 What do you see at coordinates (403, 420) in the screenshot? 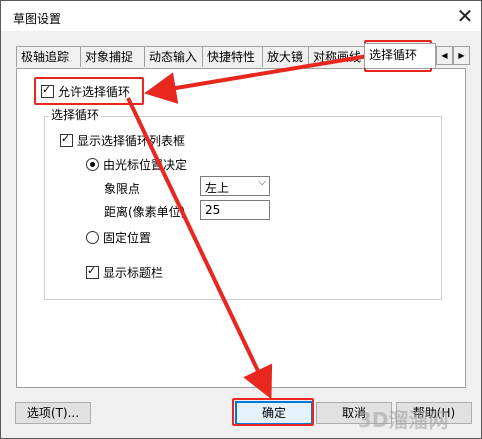
I see `watermark-logo: 3D溜溜网` at bounding box center [403, 420].